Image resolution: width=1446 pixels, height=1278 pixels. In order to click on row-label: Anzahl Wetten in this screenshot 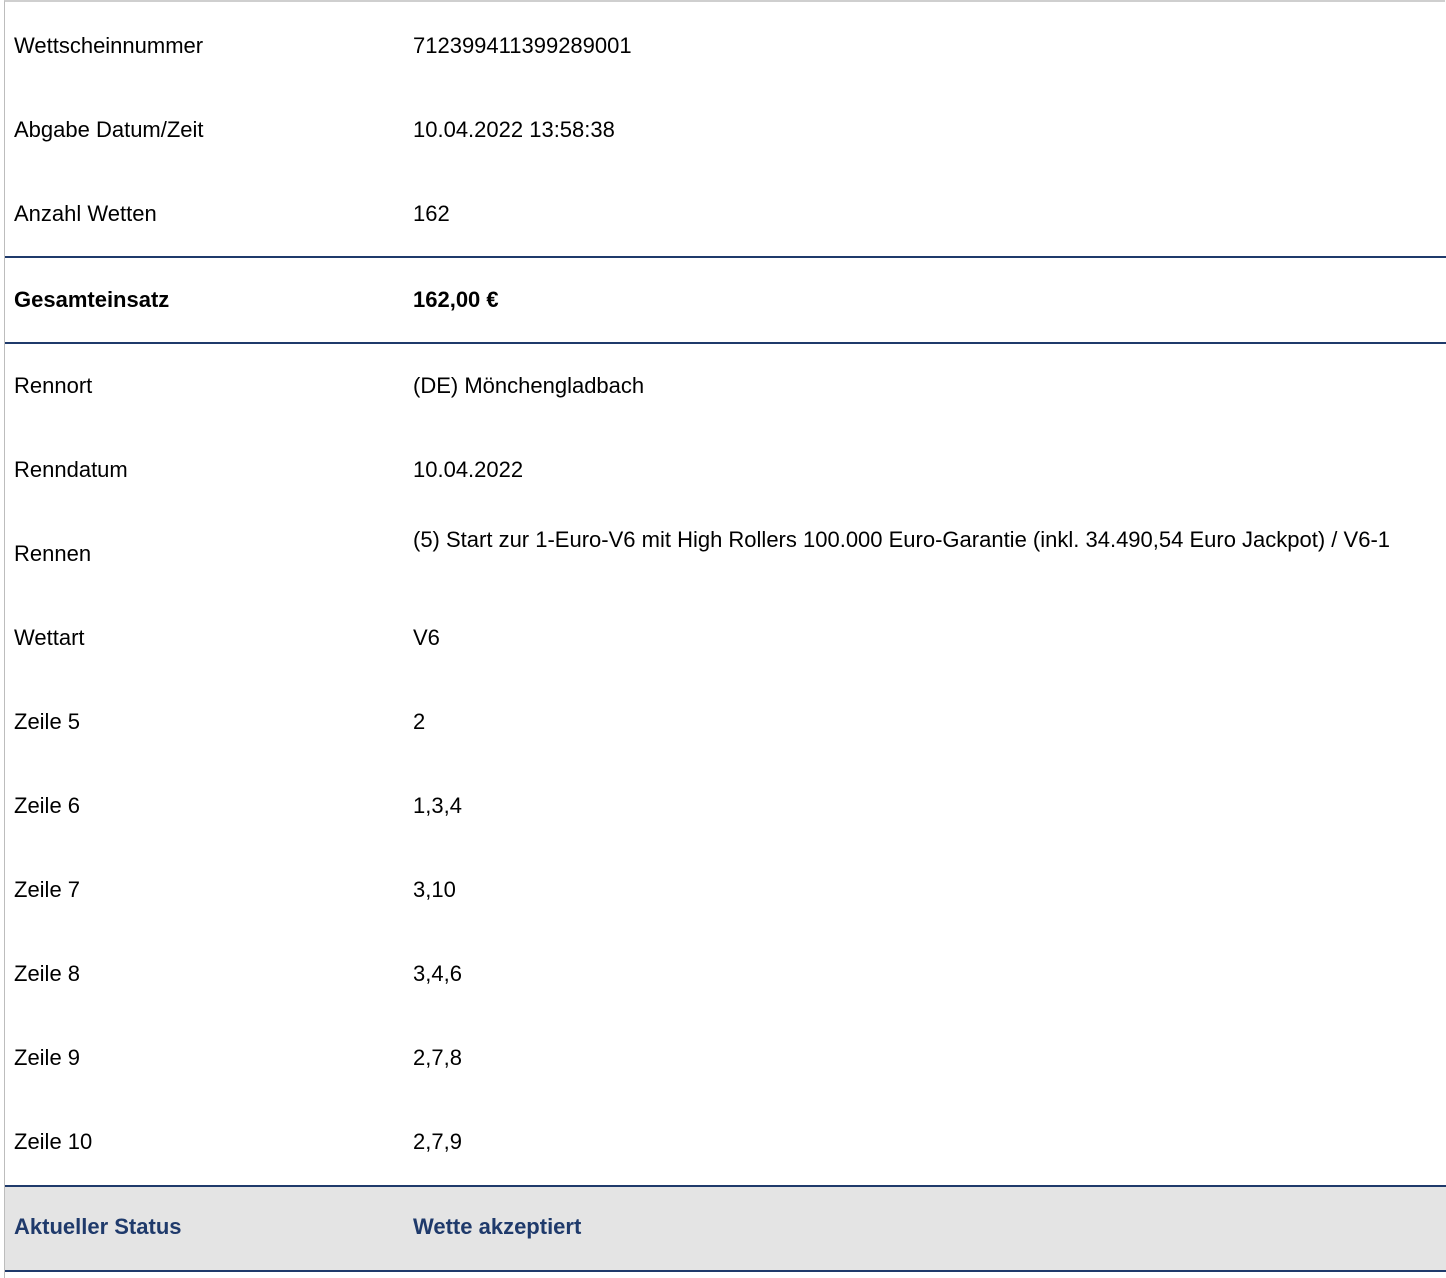, I will do `click(85, 213)`.